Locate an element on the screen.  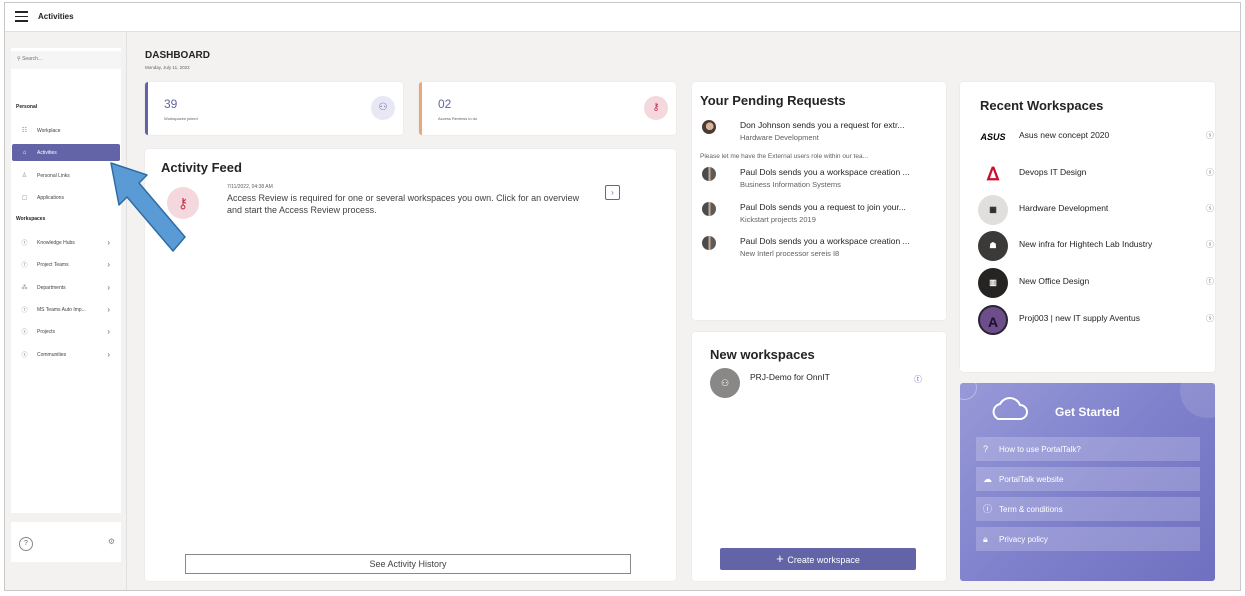
office-building-icon: ▥ is located at coordinates (993, 283).